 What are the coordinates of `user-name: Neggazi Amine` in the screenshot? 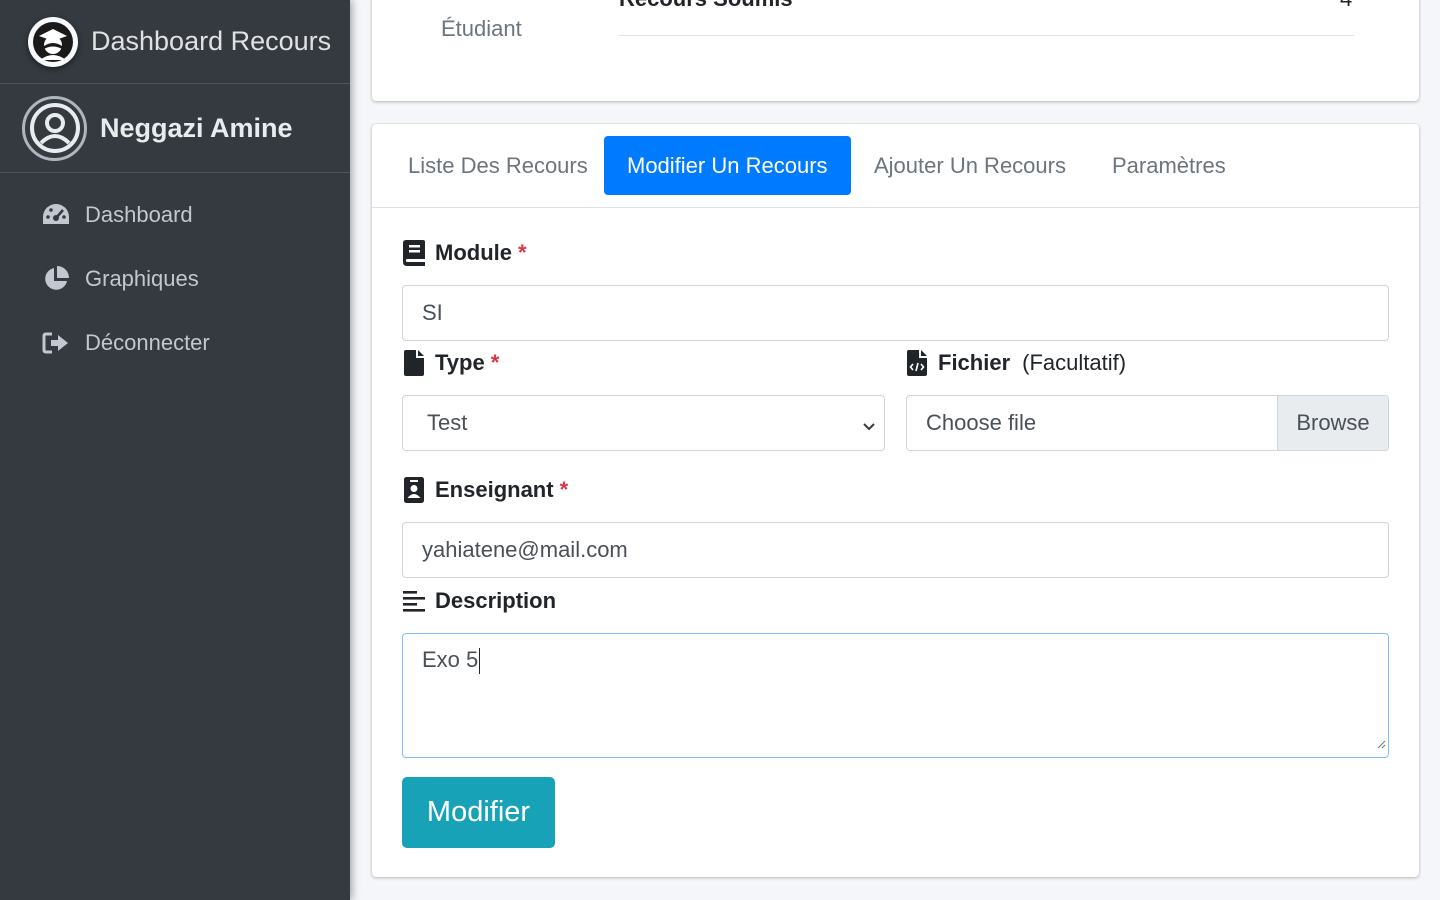 It's located at (196, 128).